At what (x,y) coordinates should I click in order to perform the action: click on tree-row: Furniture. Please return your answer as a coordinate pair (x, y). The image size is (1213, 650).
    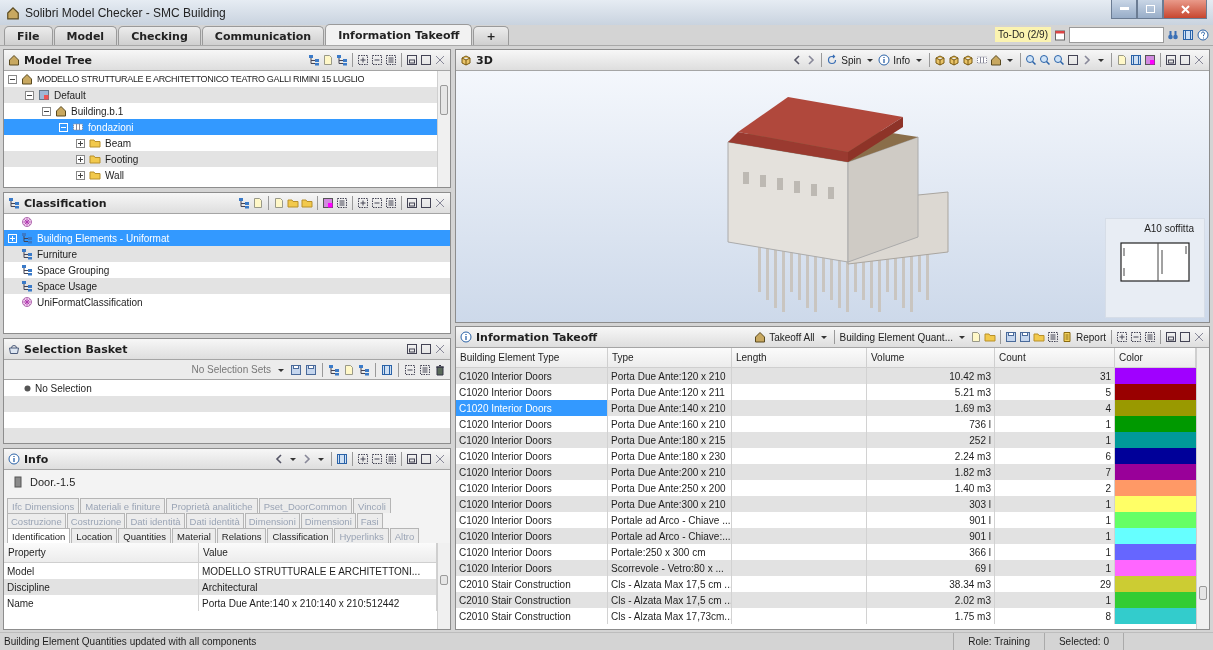
    Looking at the image, I should click on (227, 254).